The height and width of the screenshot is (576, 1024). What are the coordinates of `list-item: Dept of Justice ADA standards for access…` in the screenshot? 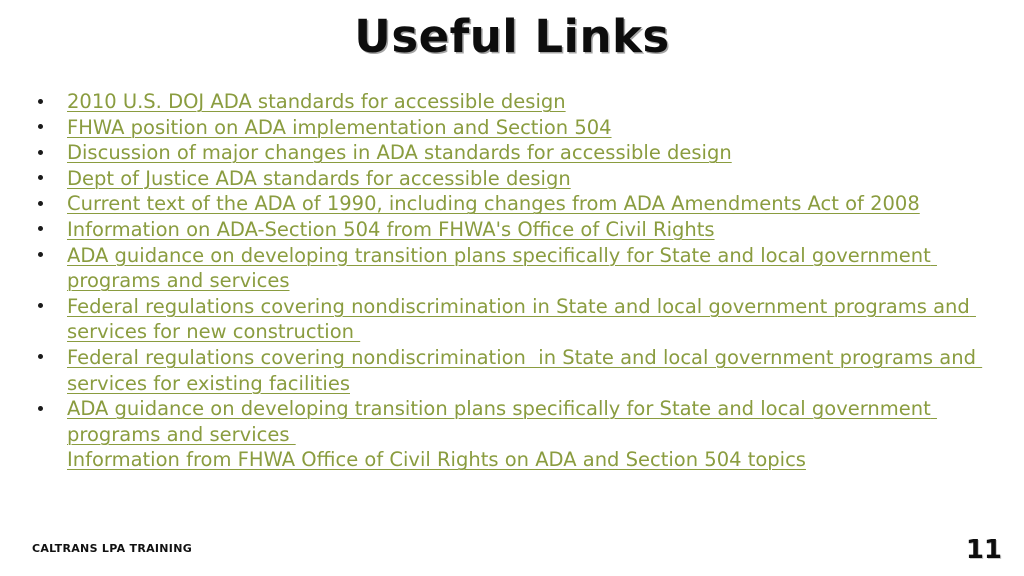 It's located at (510, 179).